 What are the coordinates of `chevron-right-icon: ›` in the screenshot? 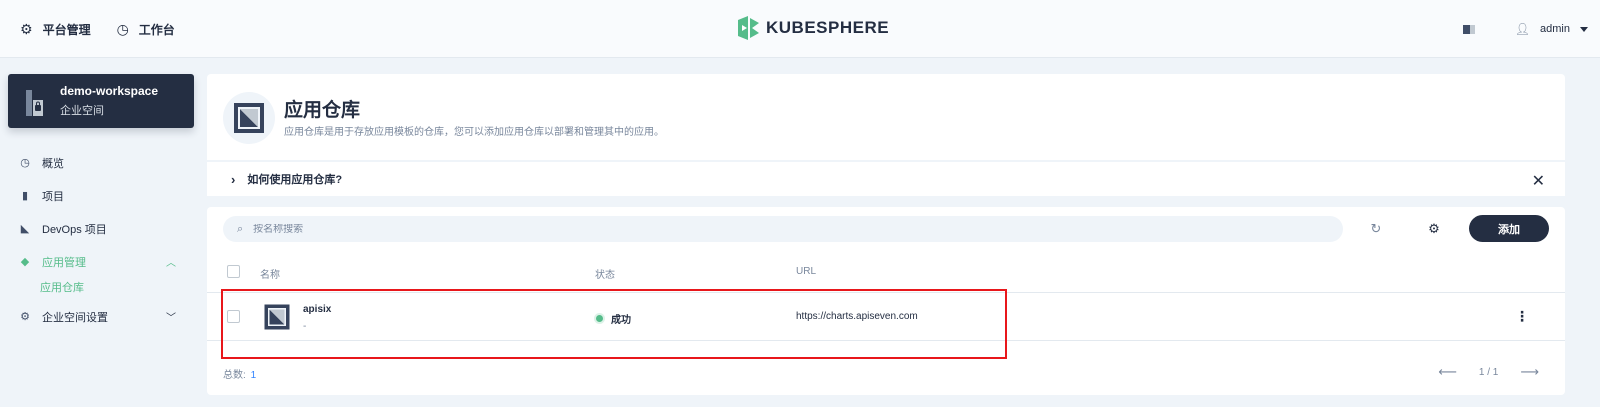 It's located at (233, 179).